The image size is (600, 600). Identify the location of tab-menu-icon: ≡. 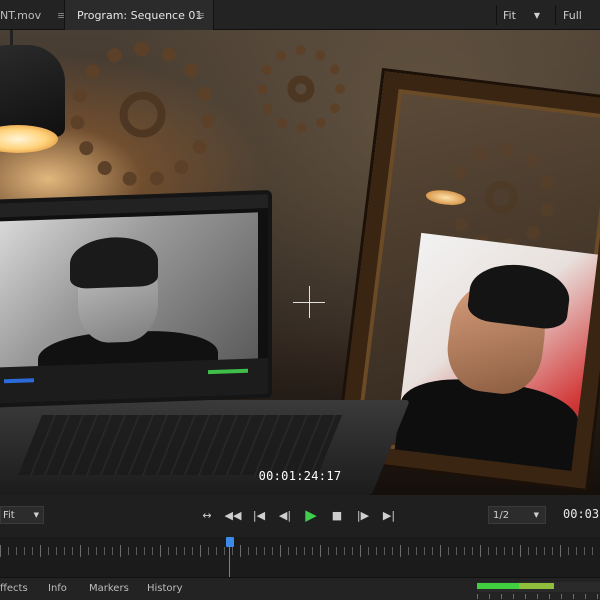
(200, 15).